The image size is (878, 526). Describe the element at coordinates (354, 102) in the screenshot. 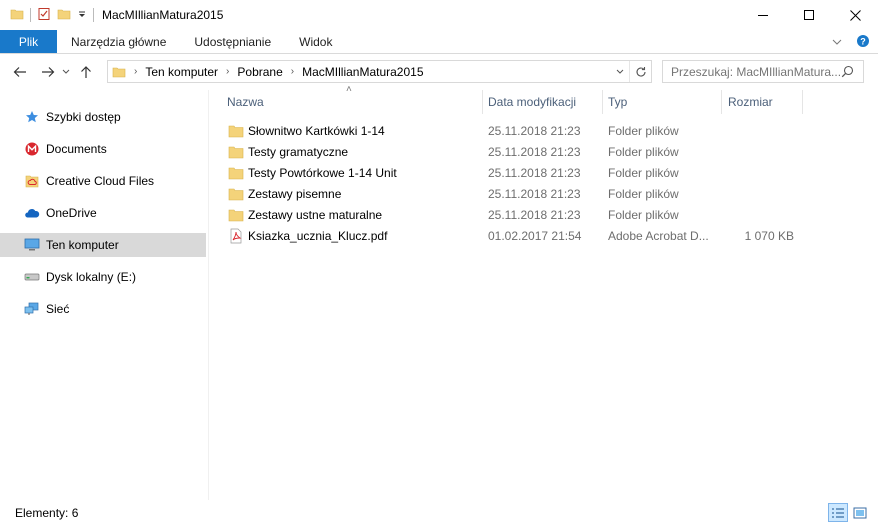

I see `column-header-name: Nazwa` at that location.